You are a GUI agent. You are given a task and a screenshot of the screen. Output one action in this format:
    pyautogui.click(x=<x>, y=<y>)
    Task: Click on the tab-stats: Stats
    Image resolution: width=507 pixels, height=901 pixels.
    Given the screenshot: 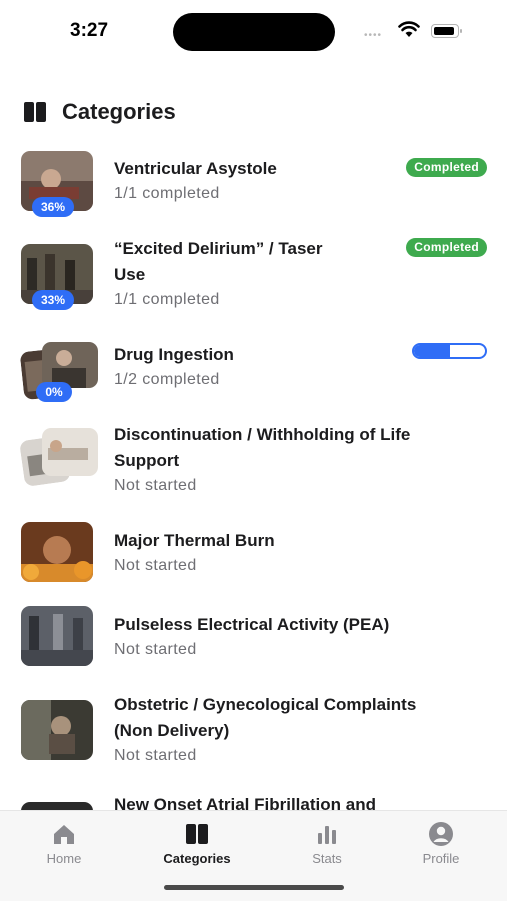 What is the action you would take?
    pyautogui.click(x=327, y=843)
    